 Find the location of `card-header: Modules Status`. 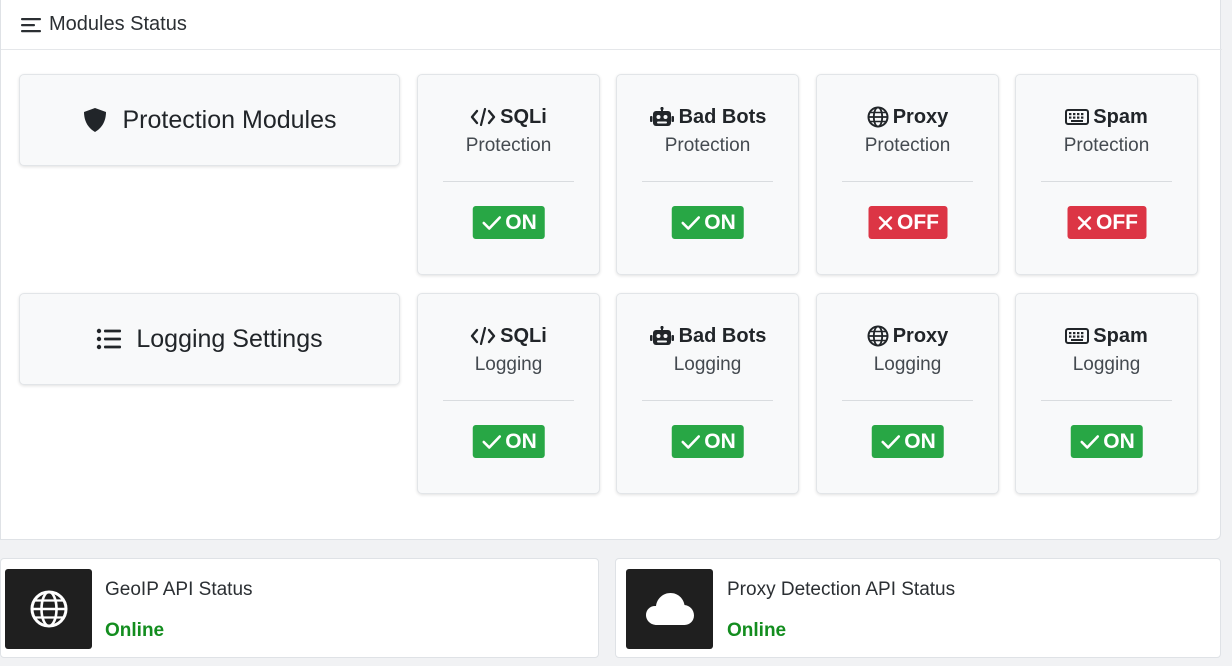

card-header: Modules Status is located at coordinates (611, 25).